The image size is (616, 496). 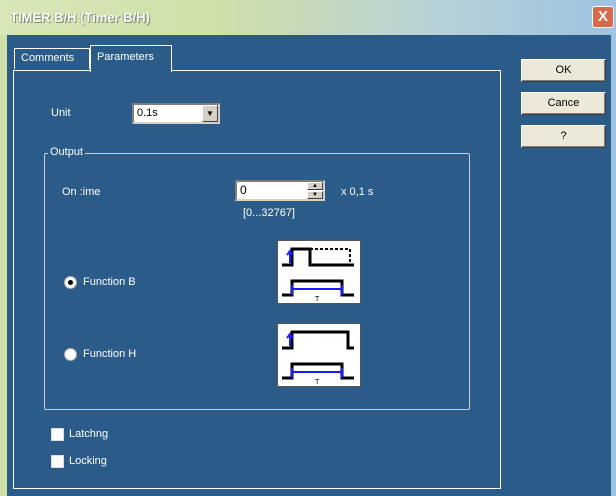 What do you see at coordinates (89, 434) in the screenshot?
I see `latching-label: Latchng` at bounding box center [89, 434].